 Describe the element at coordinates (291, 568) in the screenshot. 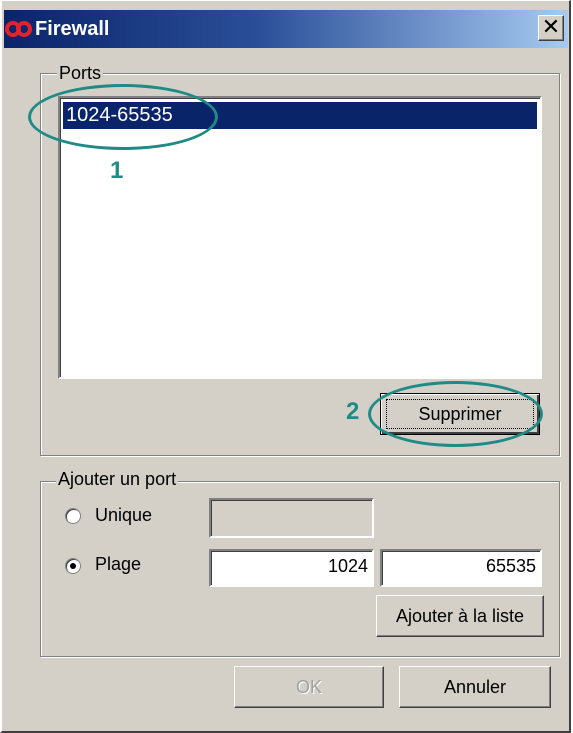

I see `range-start-field: 1024` at that location.